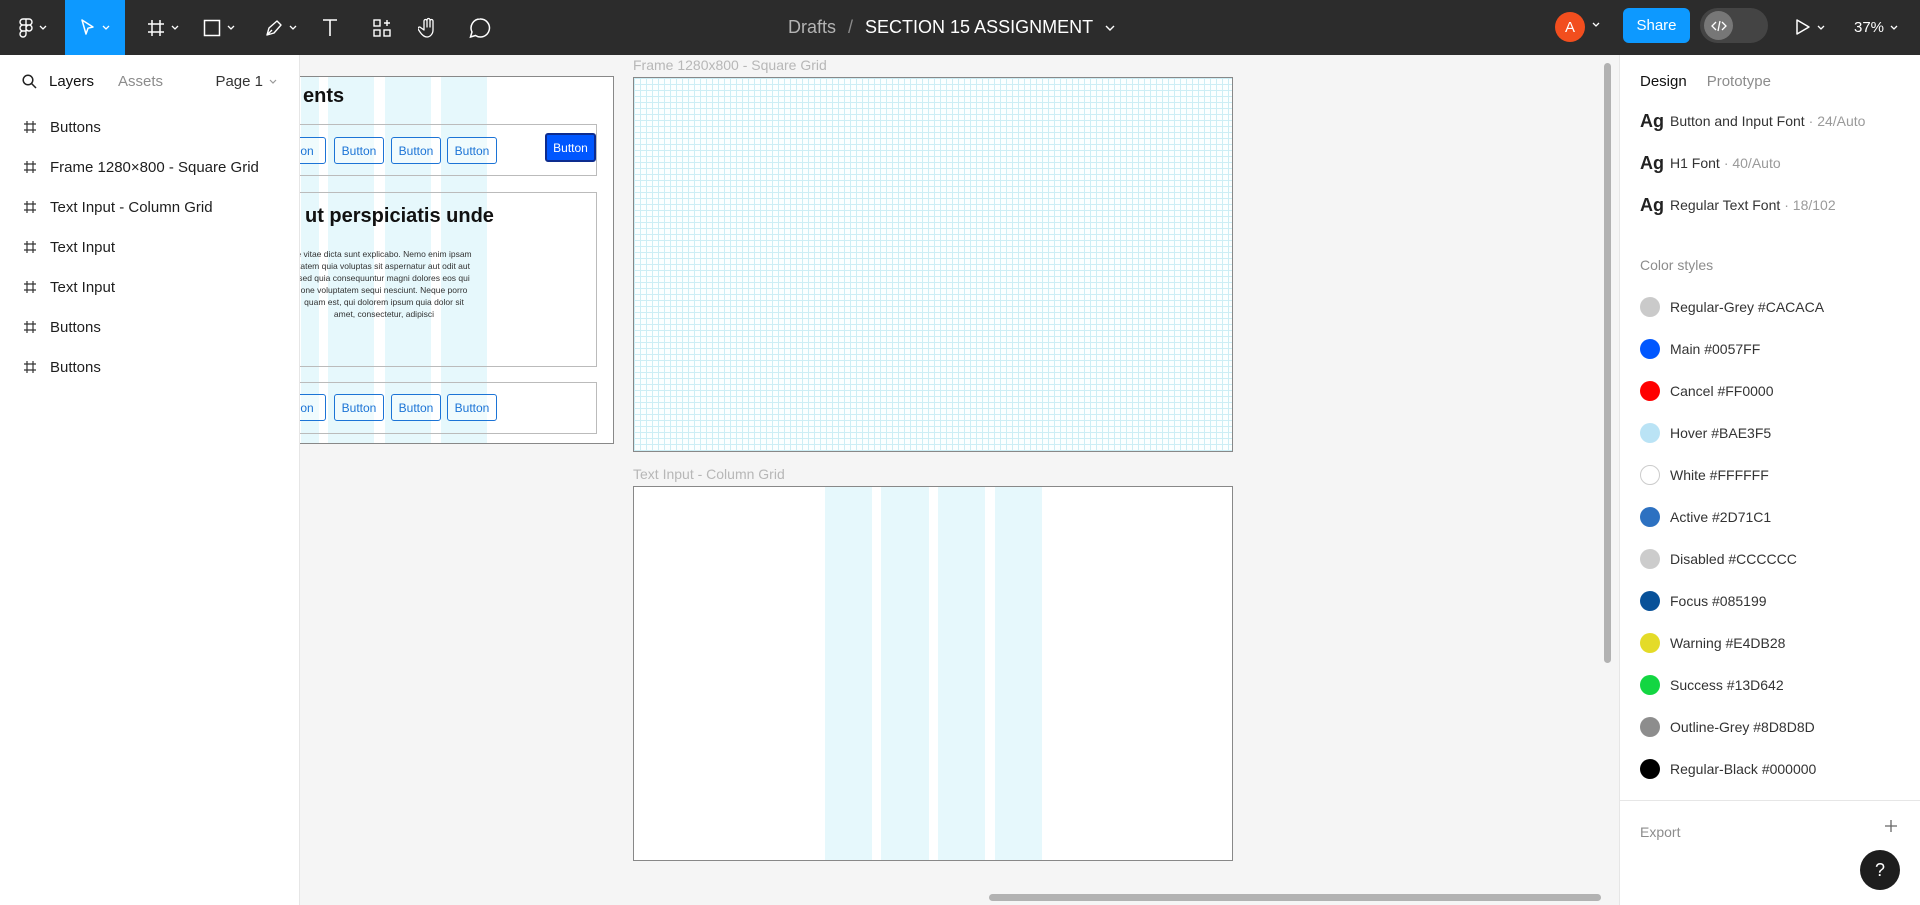 The image size is (1920, 905). Describe the element at coordinates (399, 216) in the screenshot. I see `text-heading: ut perspiciatis unde` at that location.